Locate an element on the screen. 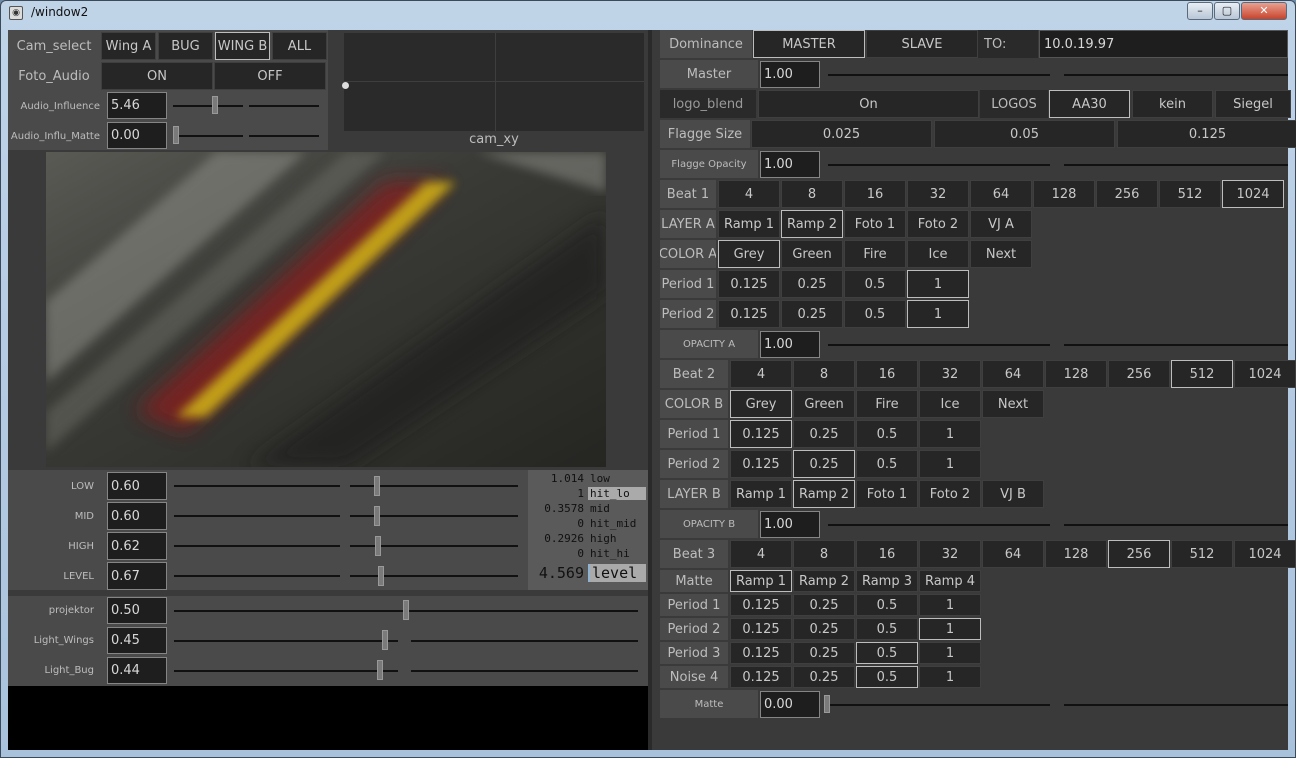 This screenshot has width=1296, height=758. beat-2-32-button: 32 is located at coordinates (950, 374).